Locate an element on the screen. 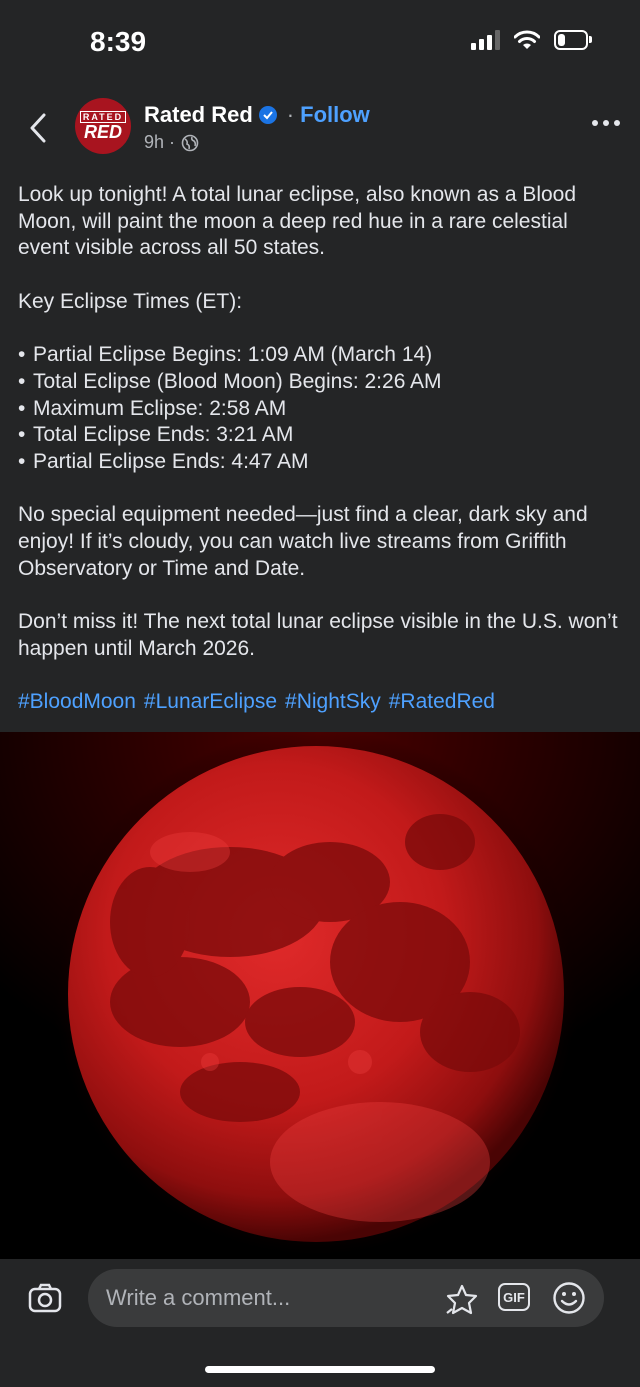  status-icons is located at coordinates (531, 40).